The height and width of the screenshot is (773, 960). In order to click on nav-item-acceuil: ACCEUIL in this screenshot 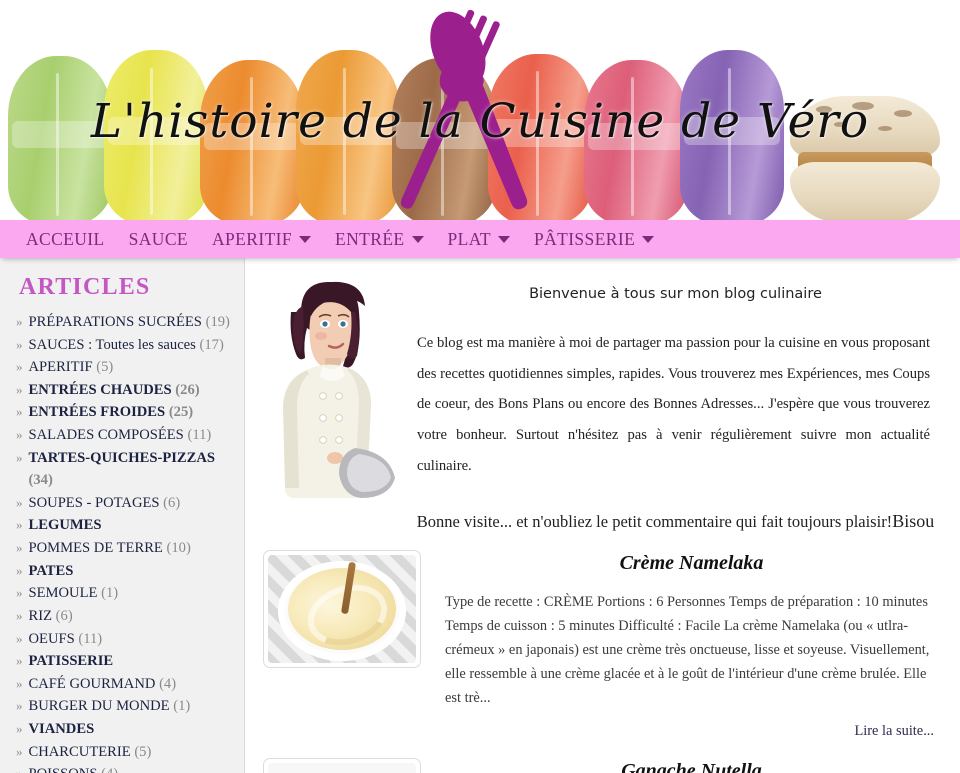, I will do `click(65, 239)`.